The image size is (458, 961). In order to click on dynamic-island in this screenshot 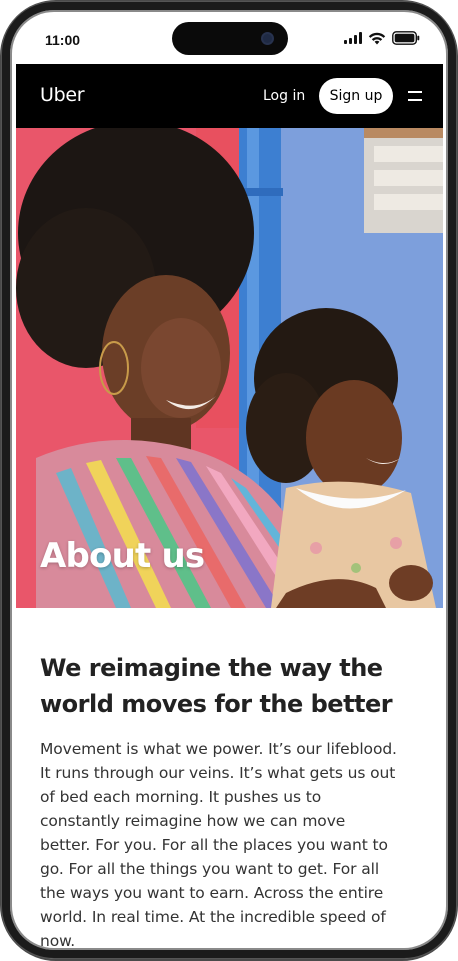, I will do `click(230, 38)`.